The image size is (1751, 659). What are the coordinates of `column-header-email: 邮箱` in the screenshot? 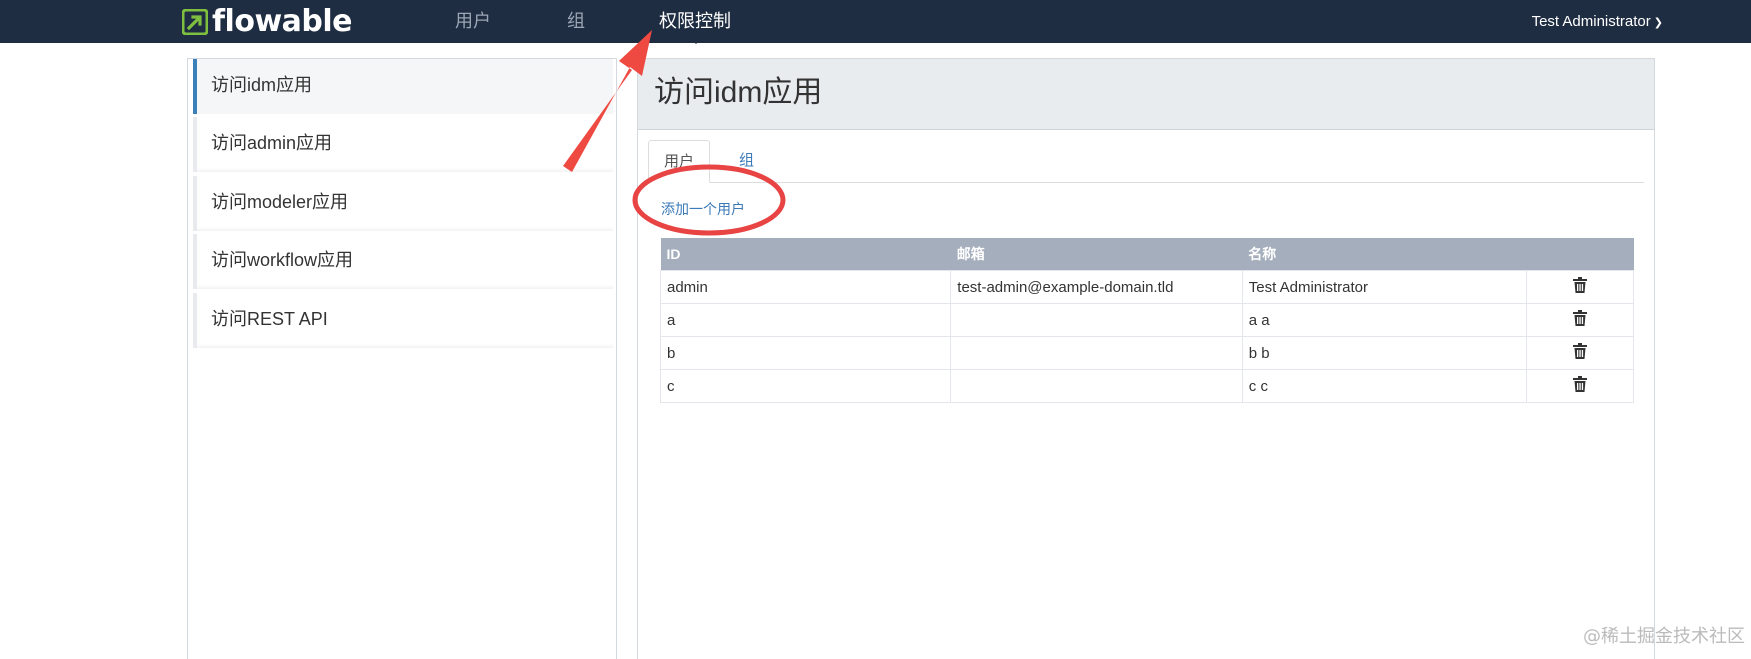 It's located at (1096, 254).